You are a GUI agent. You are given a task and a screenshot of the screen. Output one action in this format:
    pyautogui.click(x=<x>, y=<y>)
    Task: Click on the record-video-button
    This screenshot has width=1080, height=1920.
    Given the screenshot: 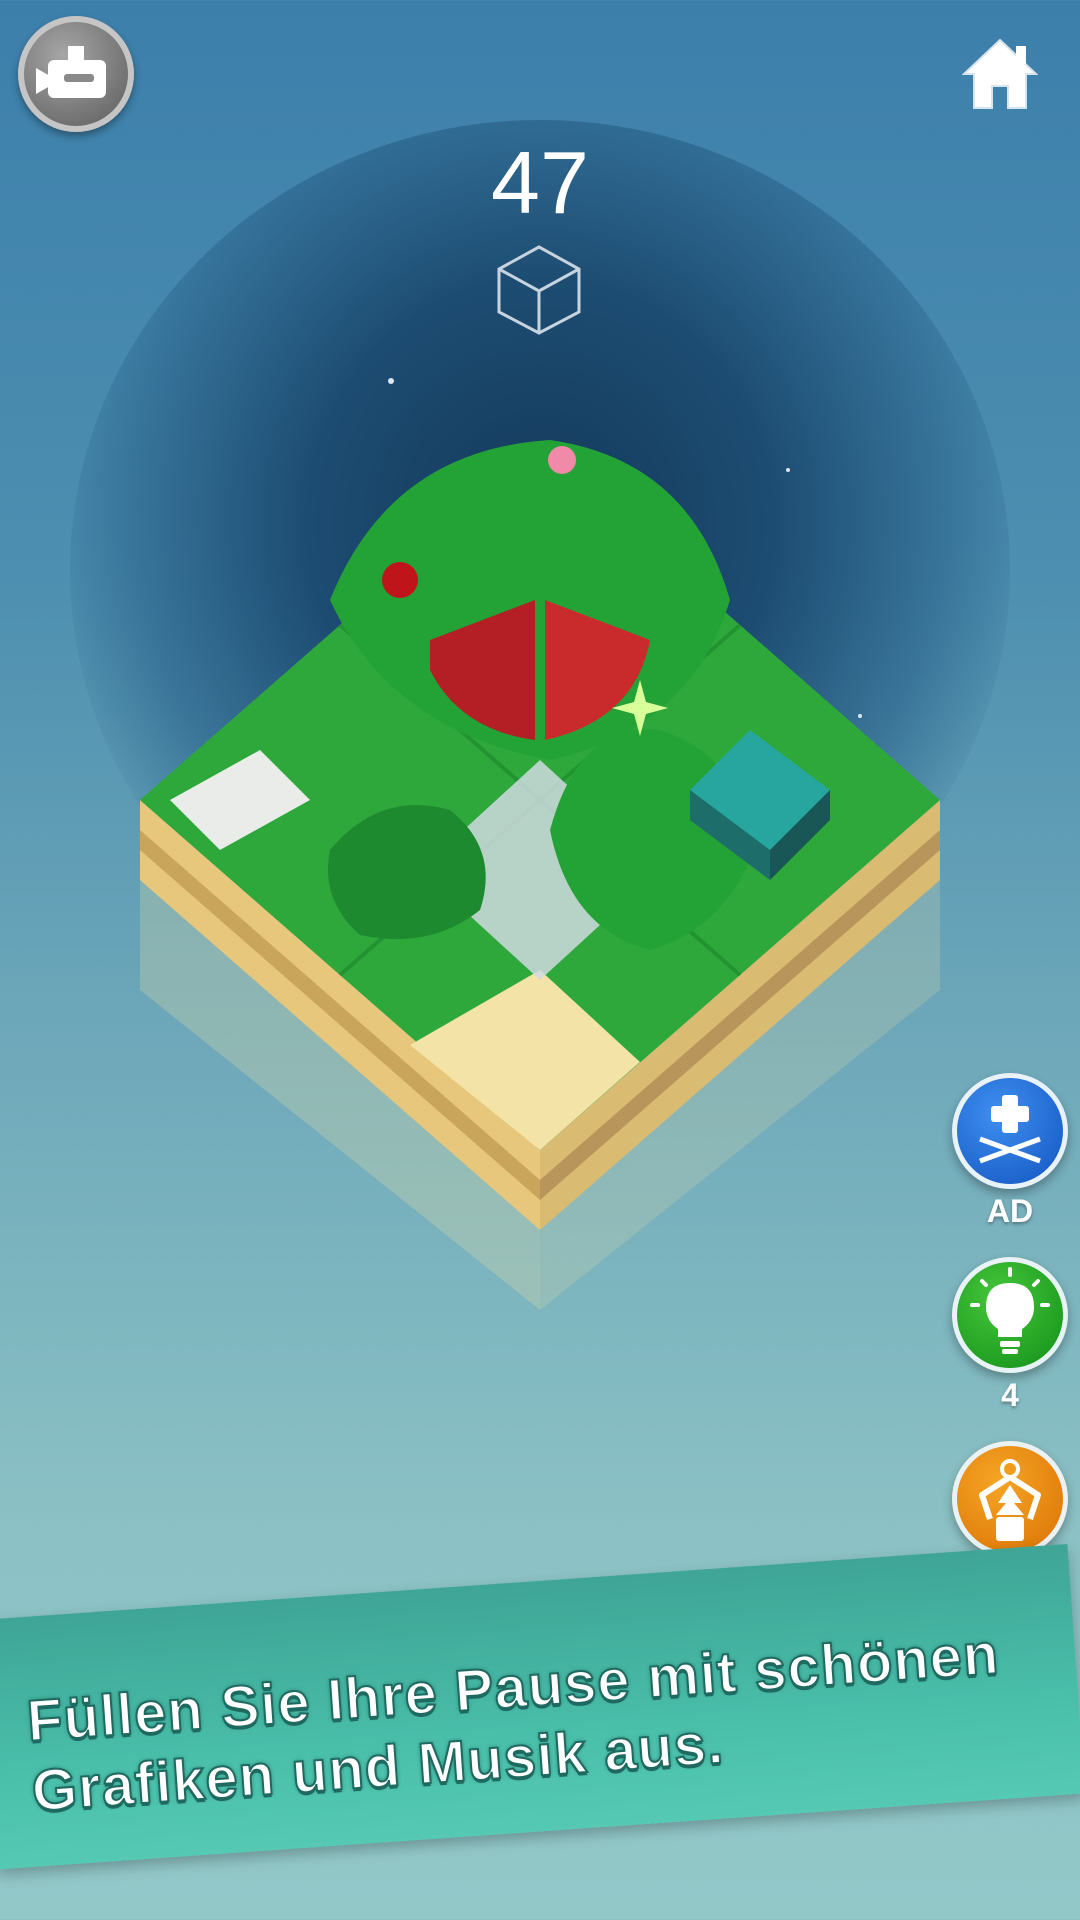 What is the action you would take?
    pyautogui.click(x=76, y=74)
    